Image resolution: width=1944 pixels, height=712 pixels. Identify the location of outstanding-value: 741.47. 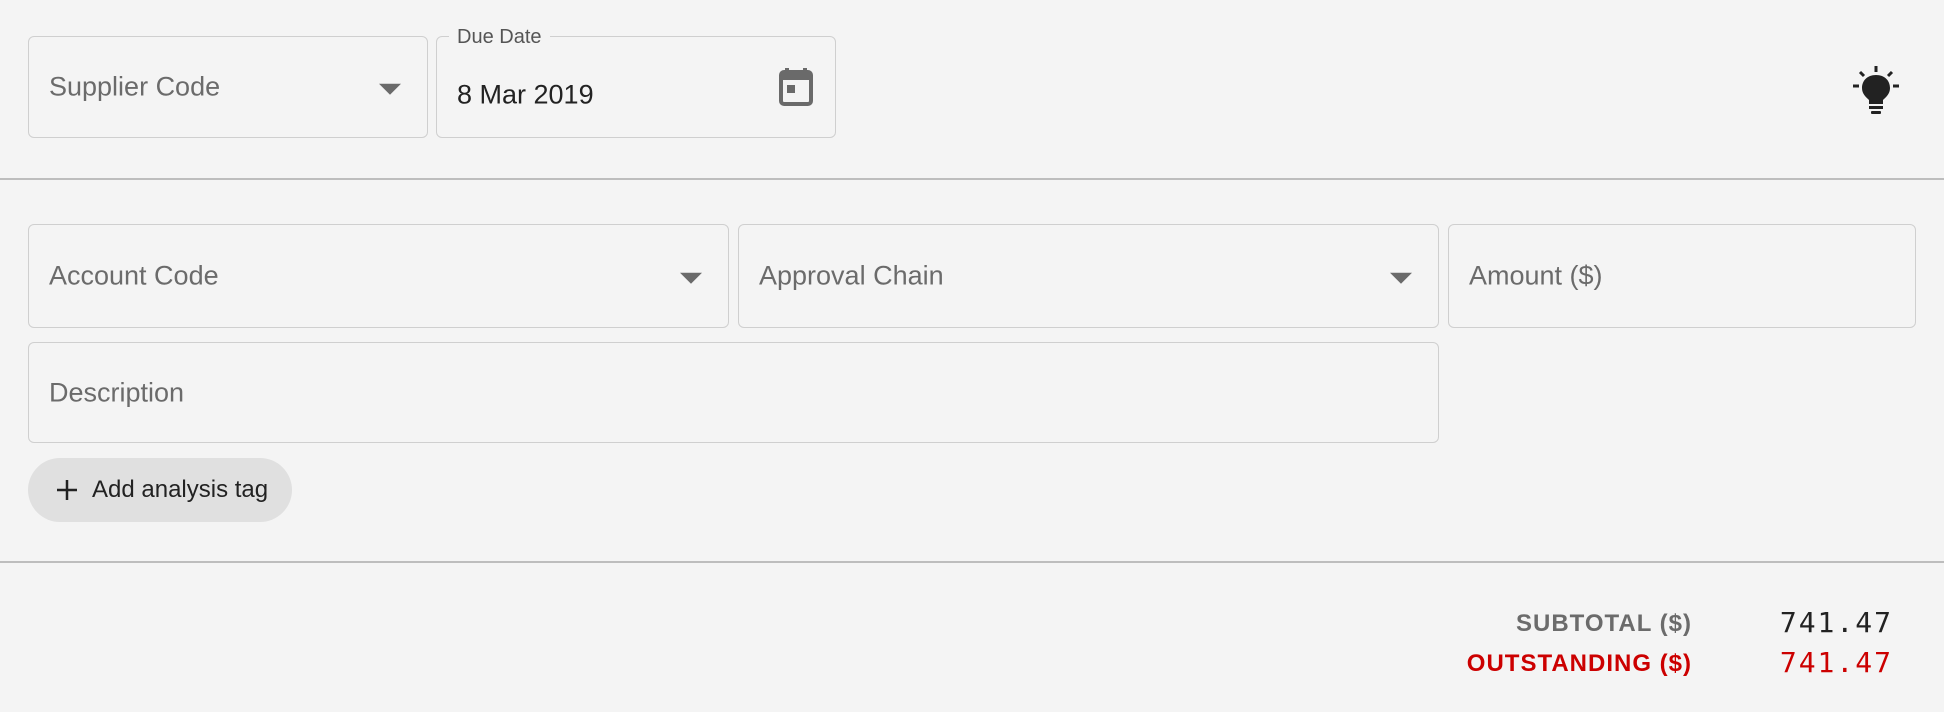
(1836, 662).